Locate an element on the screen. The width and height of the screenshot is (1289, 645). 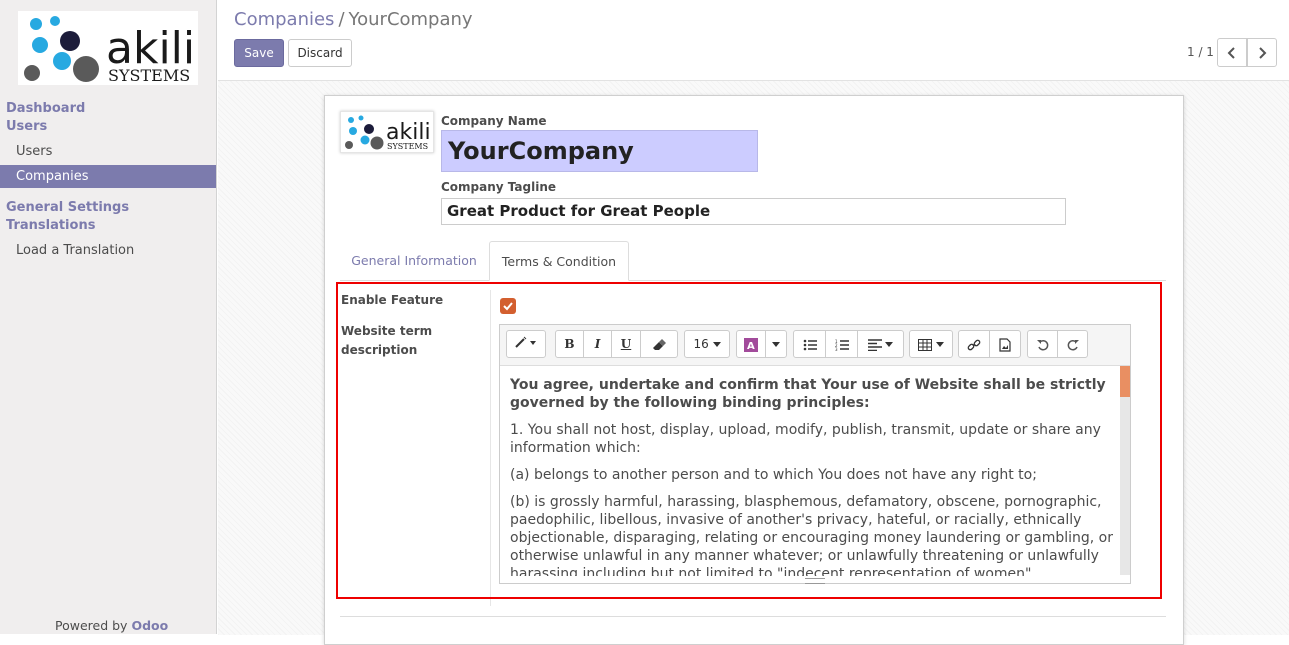
menu-head-dashboard: Dashboard is located at coordinates (45, 108).